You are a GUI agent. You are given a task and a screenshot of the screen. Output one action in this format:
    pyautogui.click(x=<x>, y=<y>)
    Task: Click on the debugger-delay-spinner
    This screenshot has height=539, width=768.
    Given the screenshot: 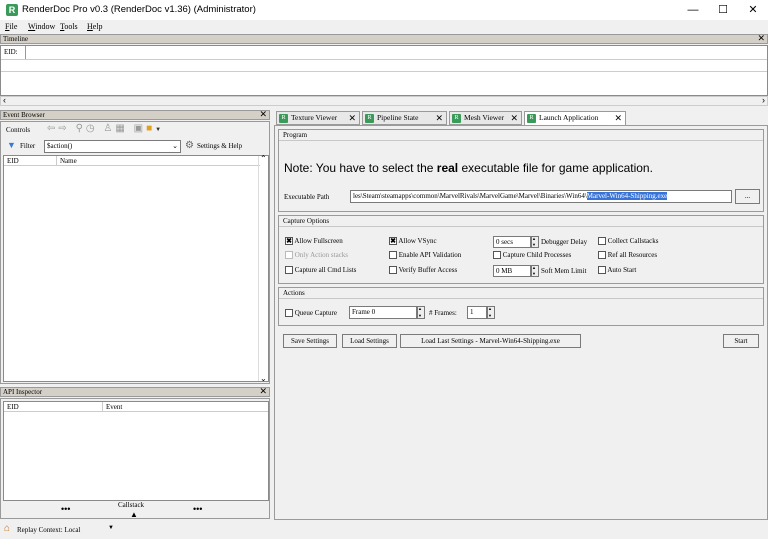 What is the action you would take?
    pyautogui.click(x=535, y=242)
    